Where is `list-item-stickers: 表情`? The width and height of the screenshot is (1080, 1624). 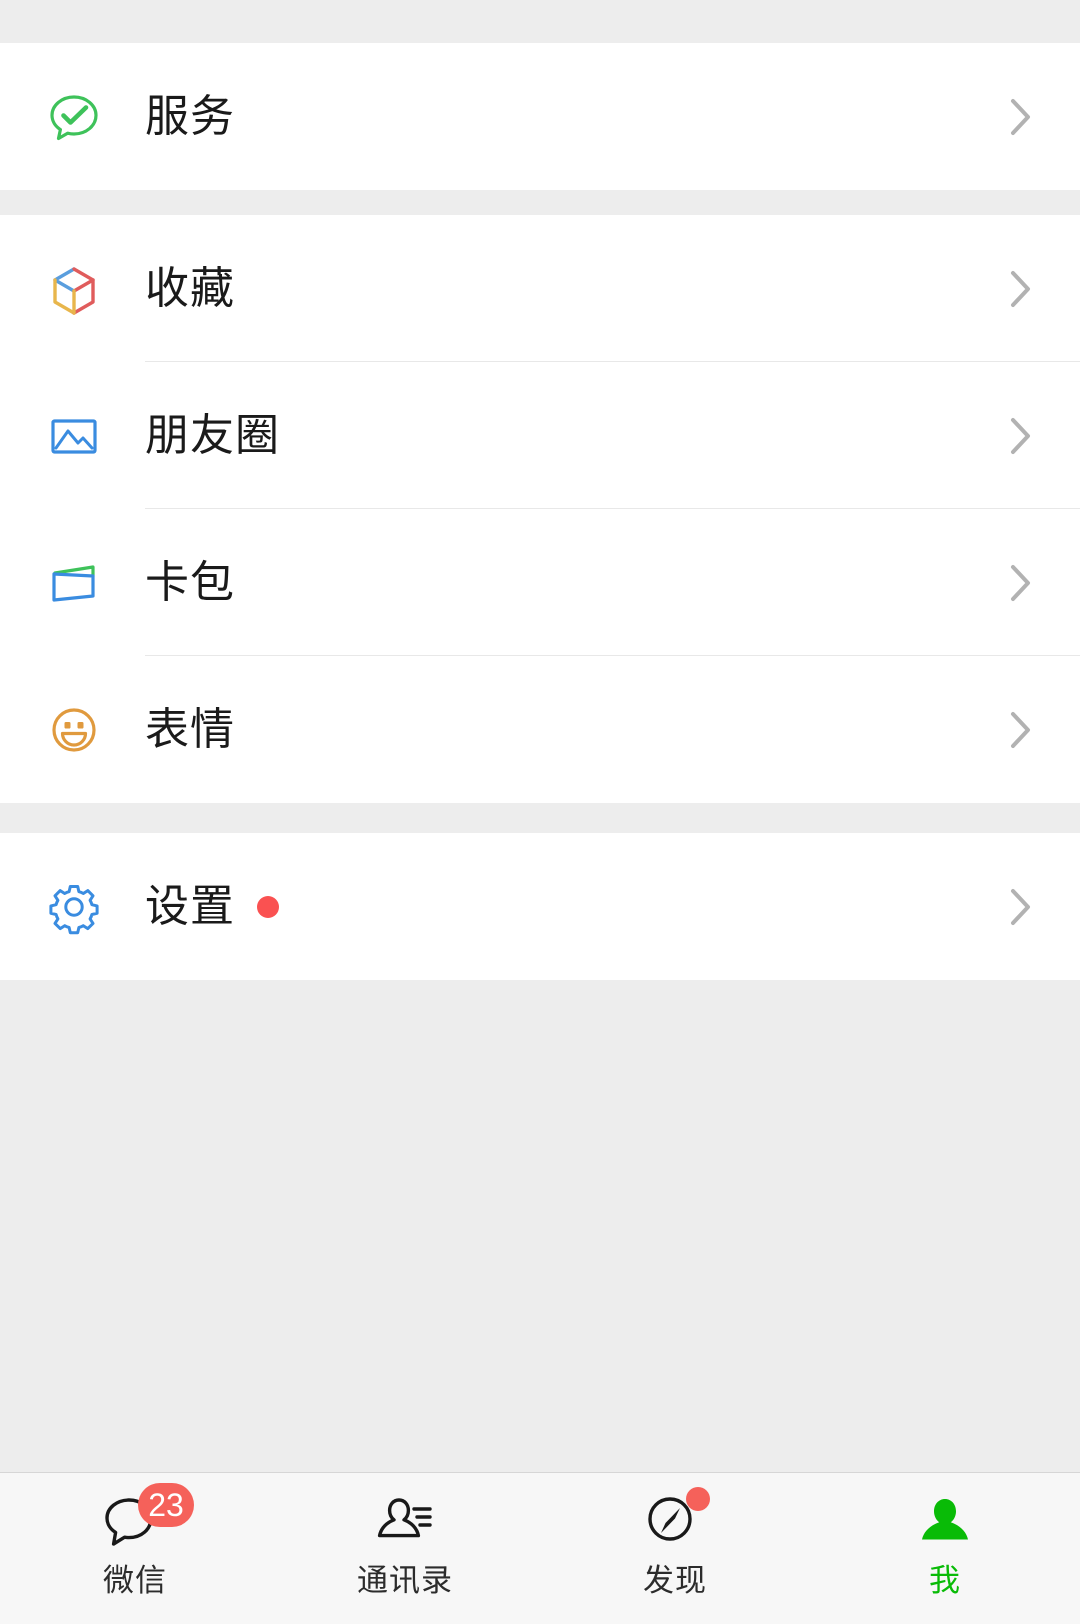 list-item-stickers: 表情 is located at coordinates (540, 729).